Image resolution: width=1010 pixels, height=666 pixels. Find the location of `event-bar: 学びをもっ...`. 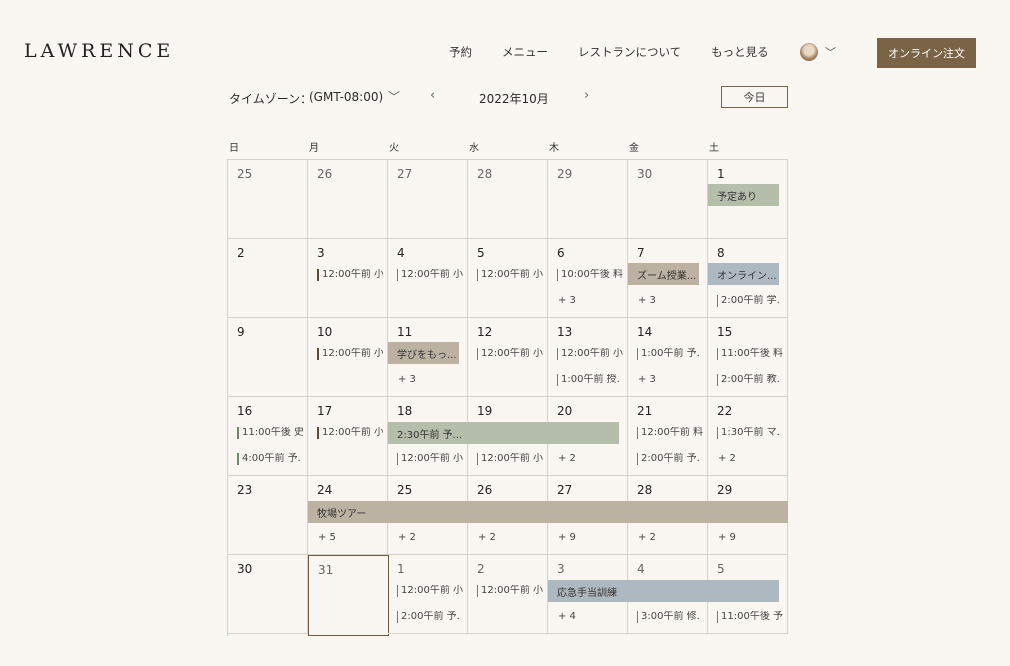

event-bar: 学びをもっ... is located at coordinates (423, 353).